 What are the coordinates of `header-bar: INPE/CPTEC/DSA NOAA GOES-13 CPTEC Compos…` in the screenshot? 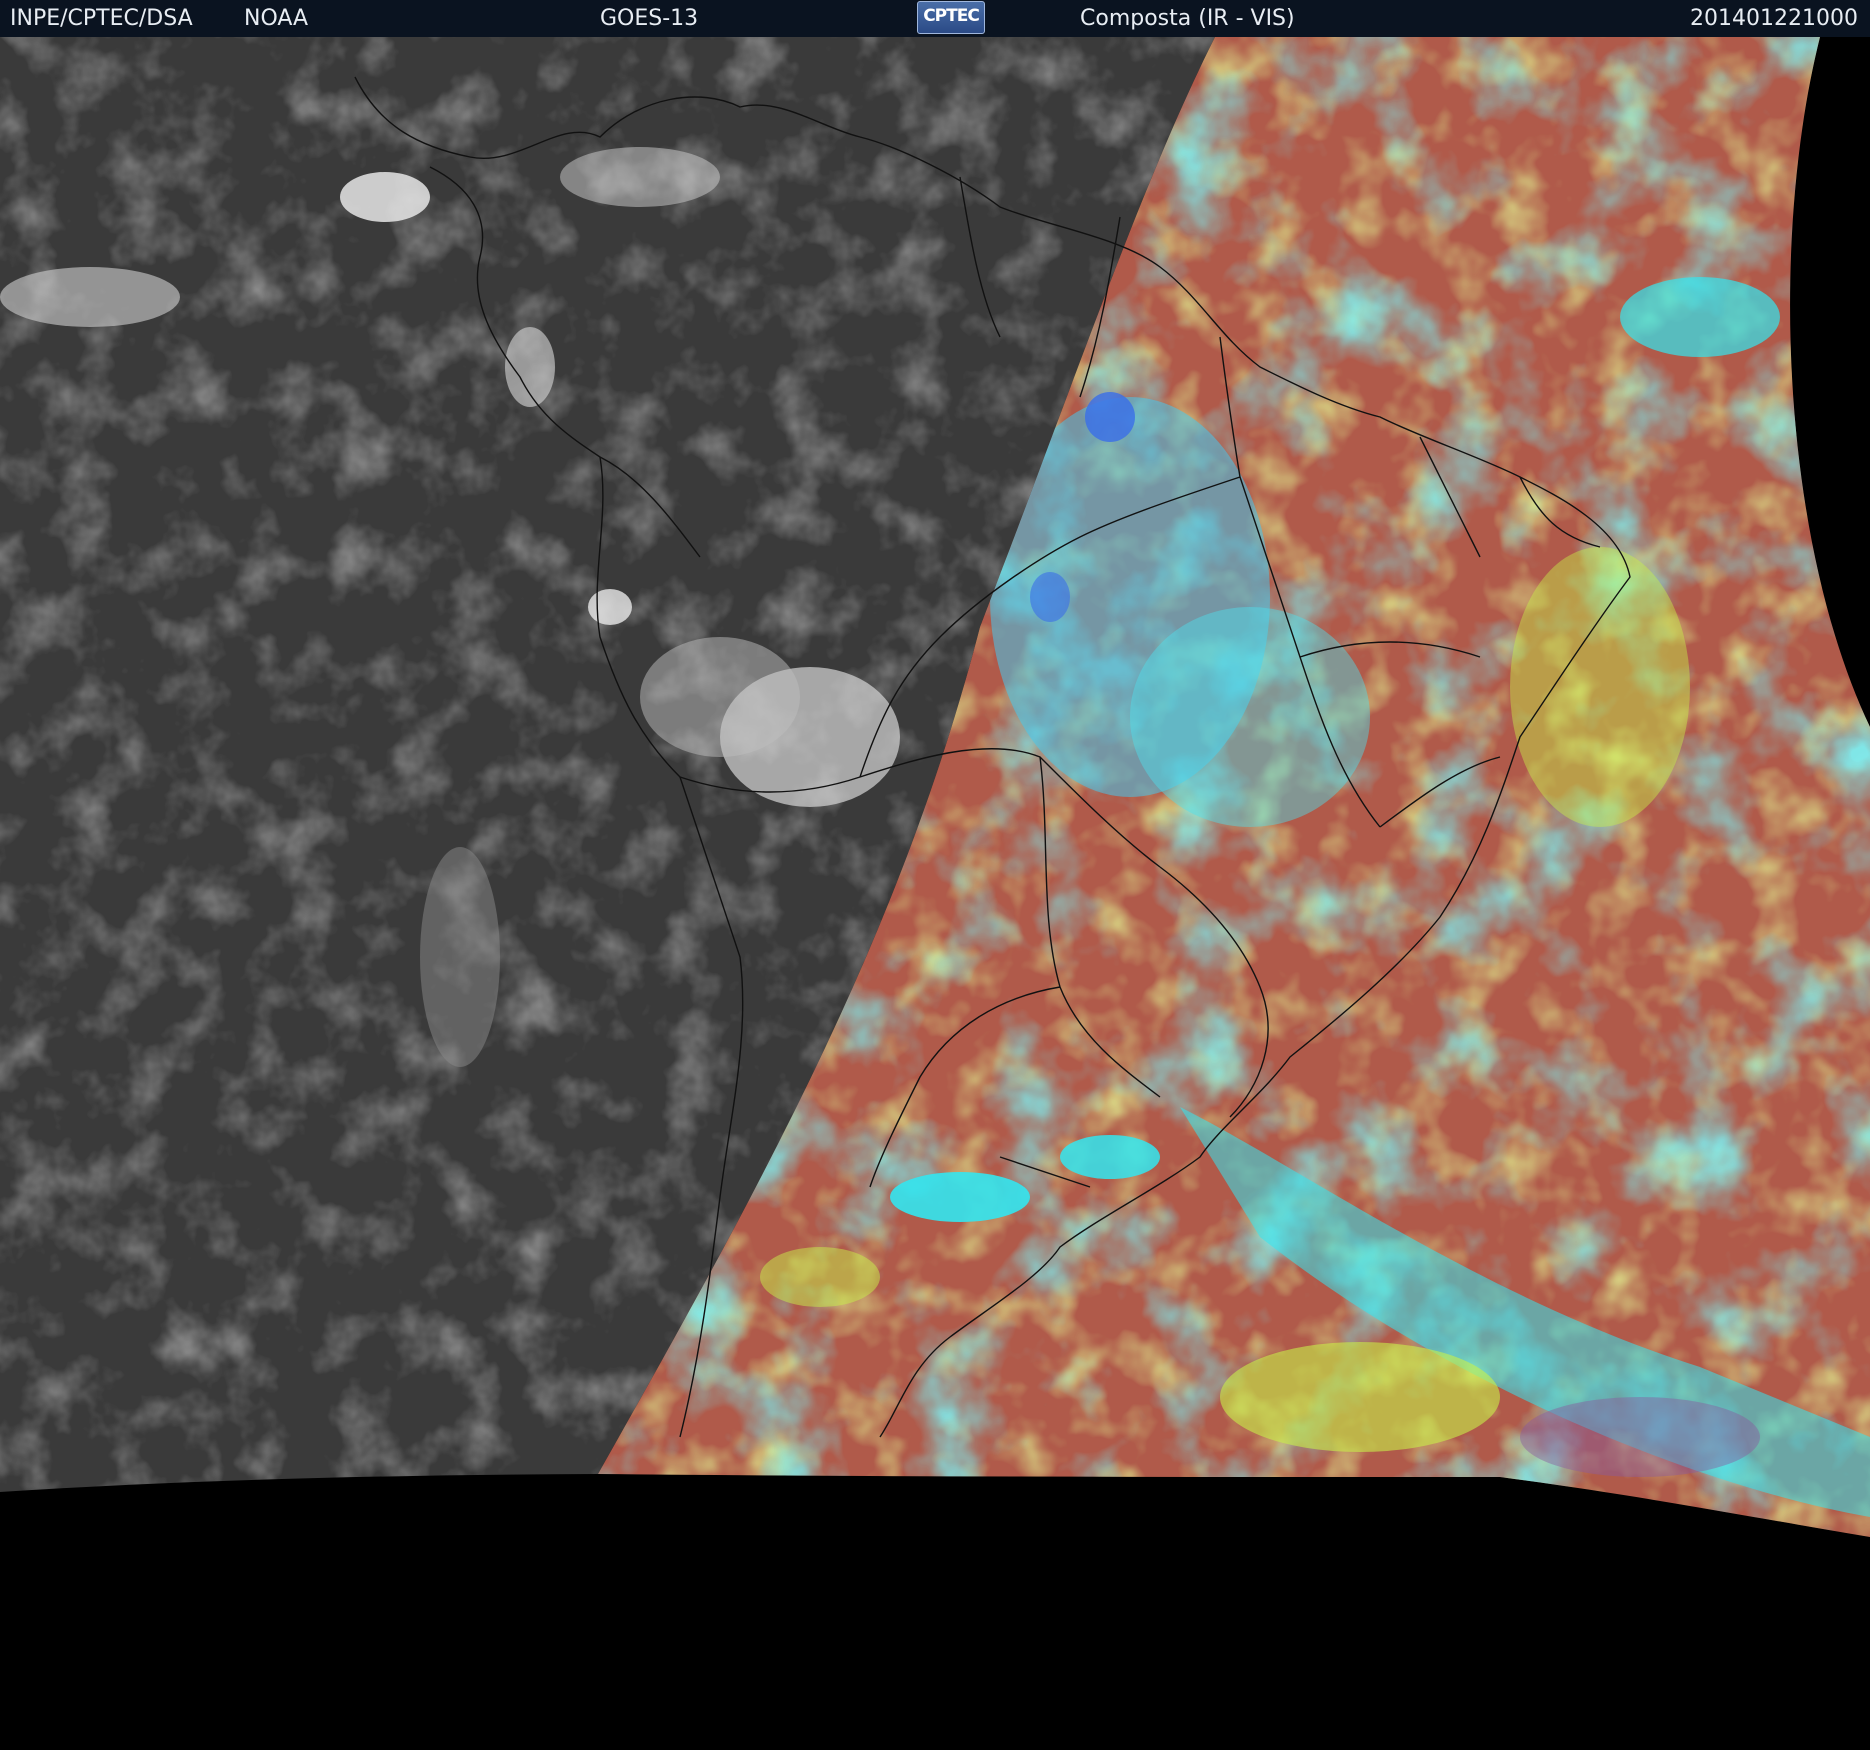 It's located at (935, 18).